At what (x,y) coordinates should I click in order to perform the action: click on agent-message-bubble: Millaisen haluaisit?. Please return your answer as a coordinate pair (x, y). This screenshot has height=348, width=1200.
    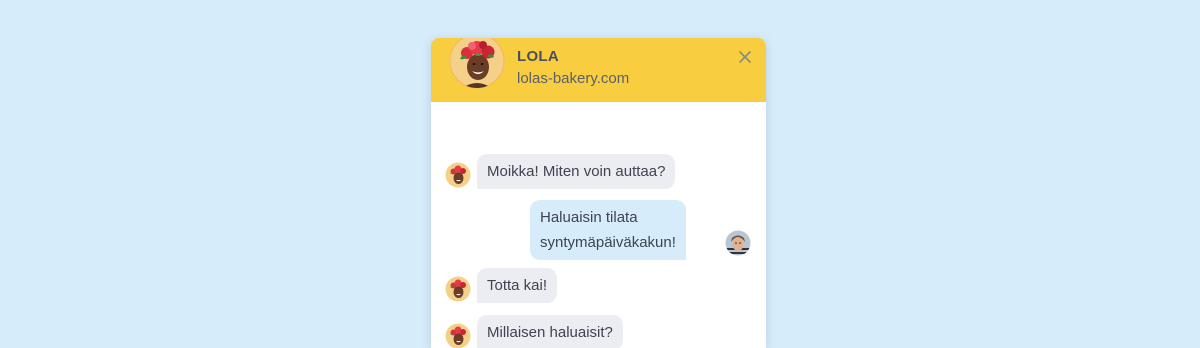
    Looking at the image, I should click on (550, 331).